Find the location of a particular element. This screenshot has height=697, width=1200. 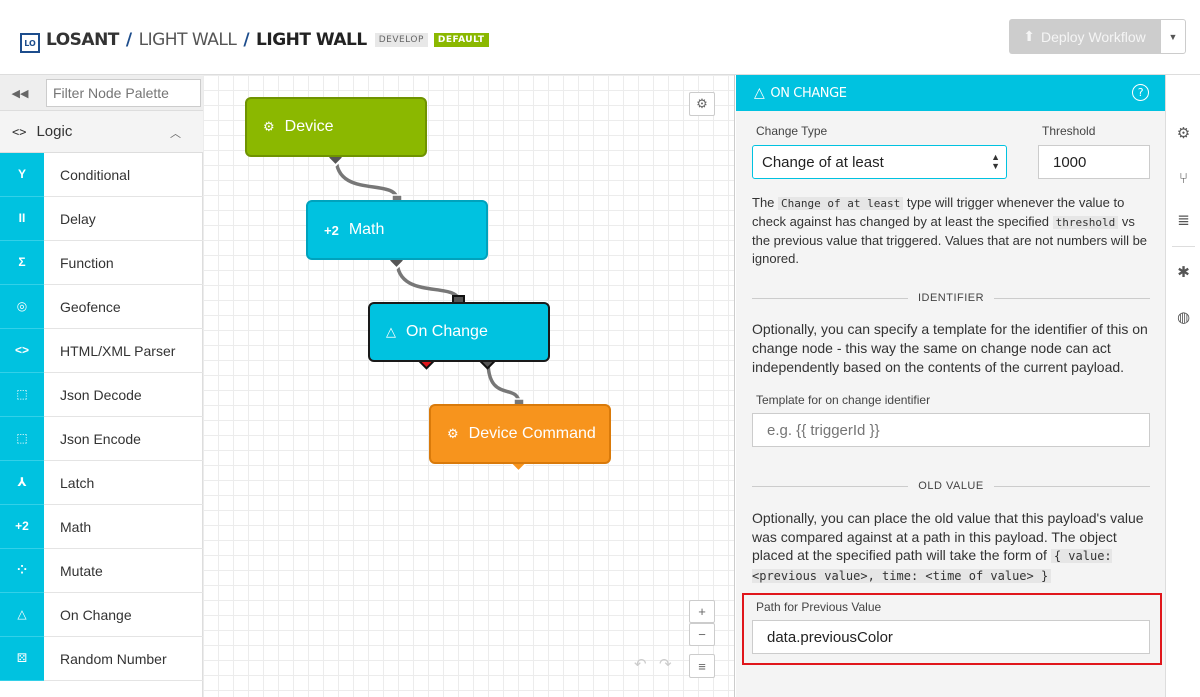

storage-tab-button: ≣ is located at coordinates (1183, 220).